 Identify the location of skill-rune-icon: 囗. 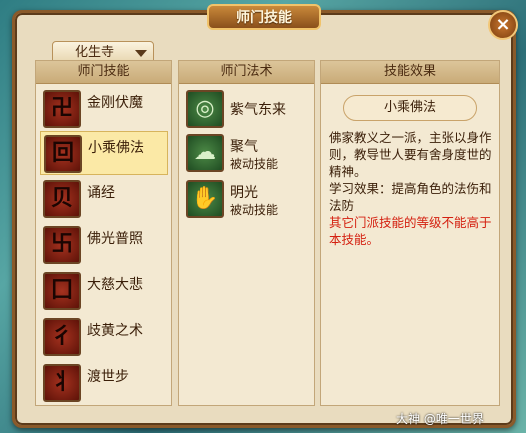
(62, 291).